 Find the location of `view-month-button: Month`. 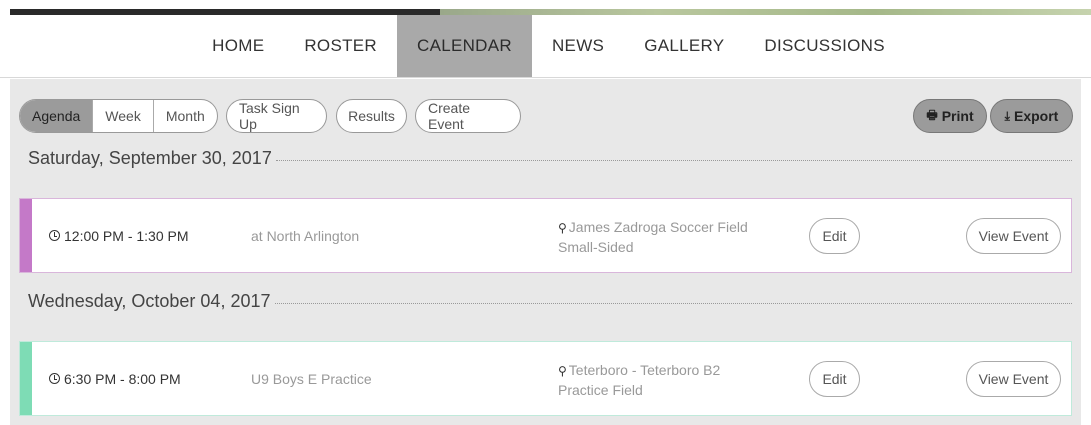

view-month-button: Month is located at coordinates (185, 116).